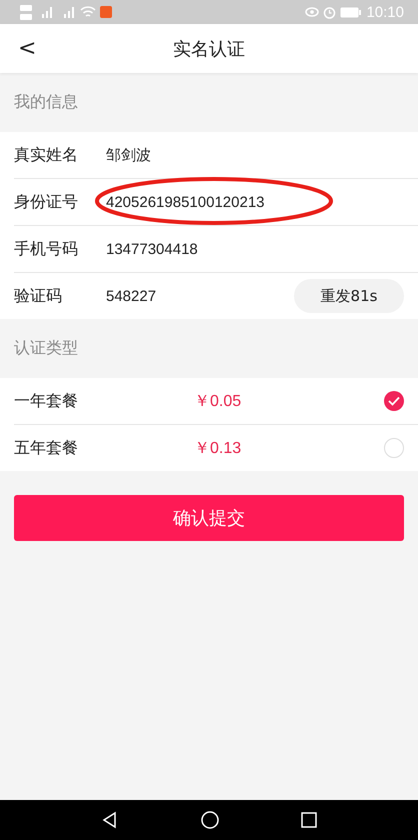  Describe the element at coordinates (209, 49) in the screenshot. I see `page-title: 实名认证` at that location.